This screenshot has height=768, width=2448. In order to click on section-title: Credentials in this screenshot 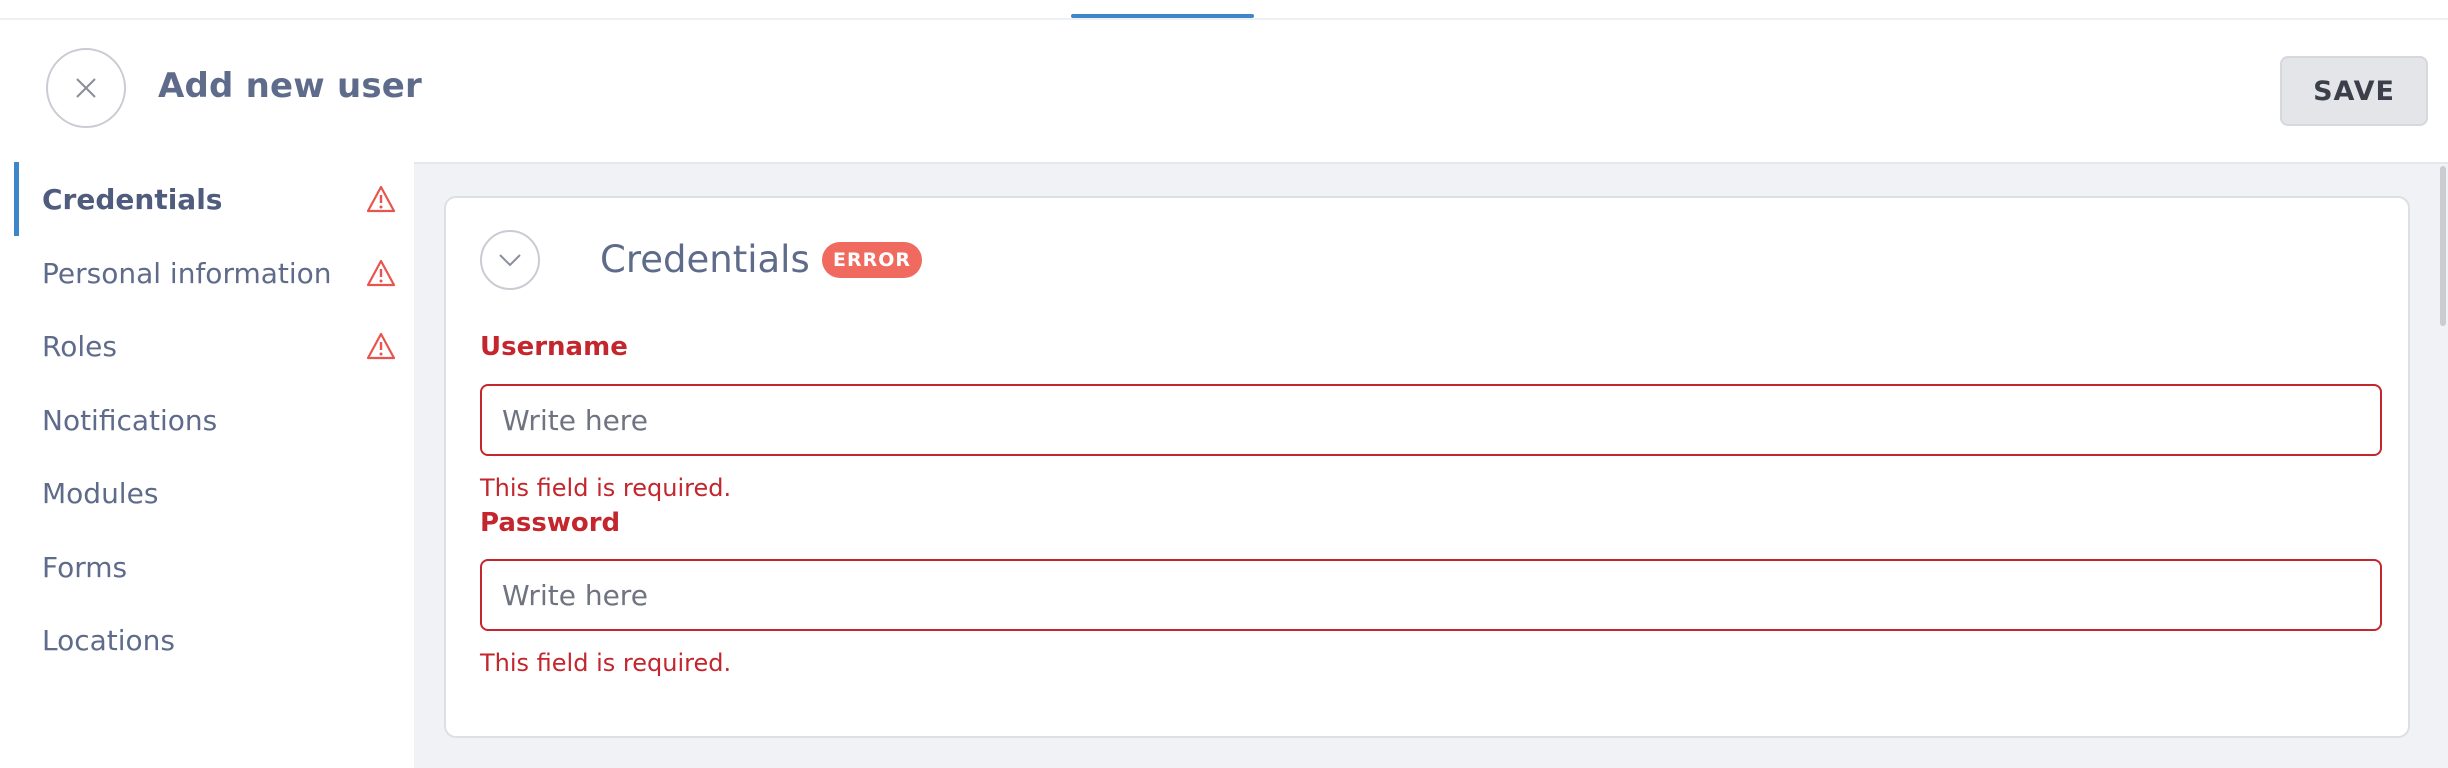, I will do `click(705, 259)`.